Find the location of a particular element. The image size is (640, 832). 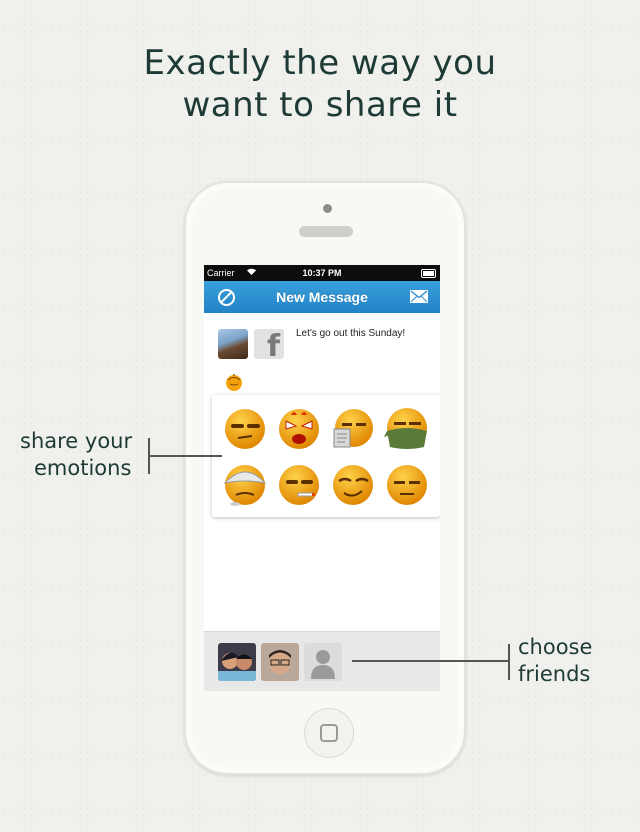

message-text: Let's go out this Sunday! is located at coordinates (350, 333).